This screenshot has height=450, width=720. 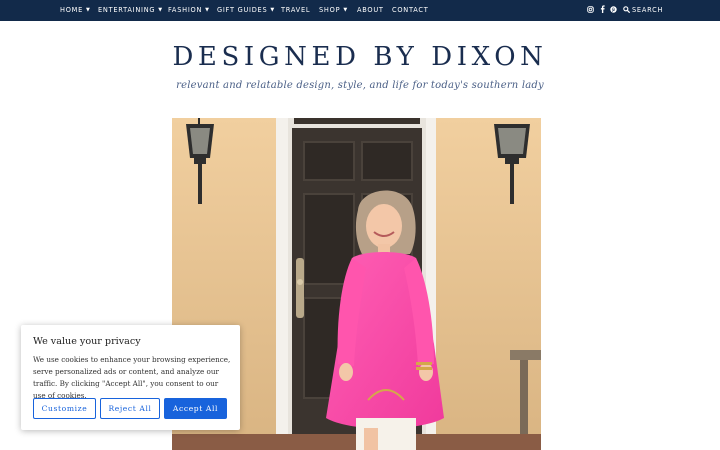 I want to click on nav-item-travel: TRAVEL, so click(x=295, y=10).